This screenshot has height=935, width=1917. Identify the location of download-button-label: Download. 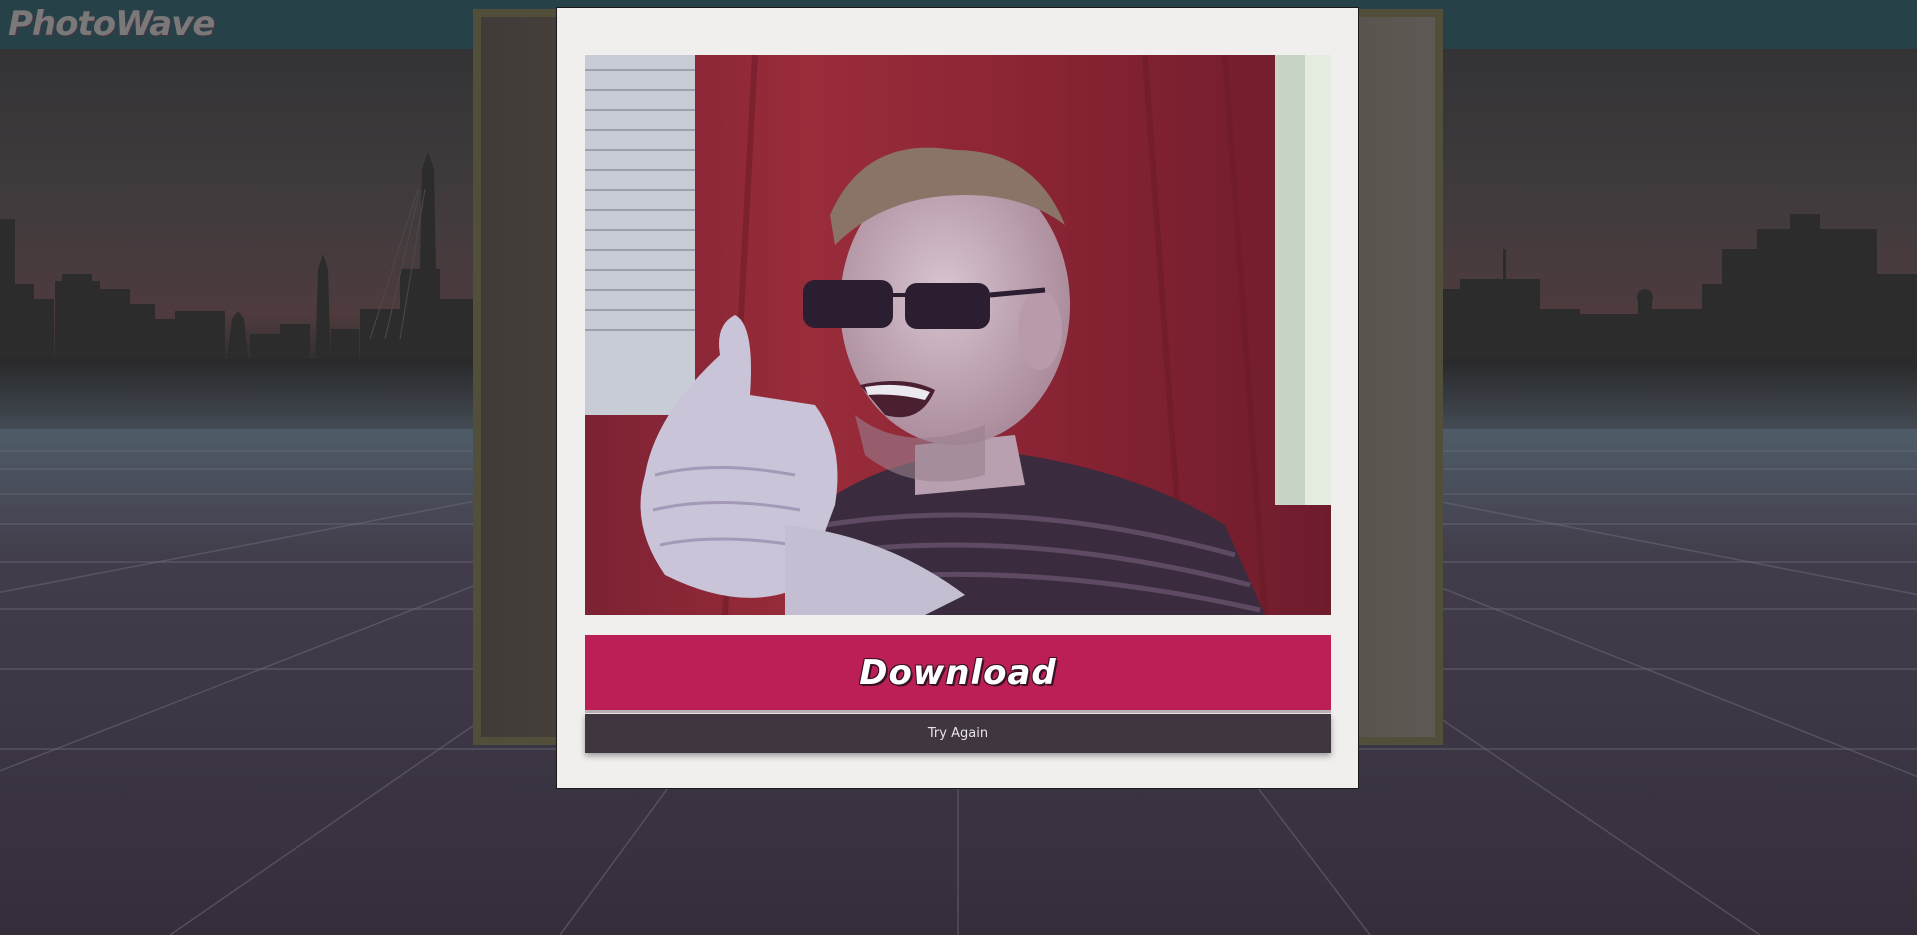
(958, 672).